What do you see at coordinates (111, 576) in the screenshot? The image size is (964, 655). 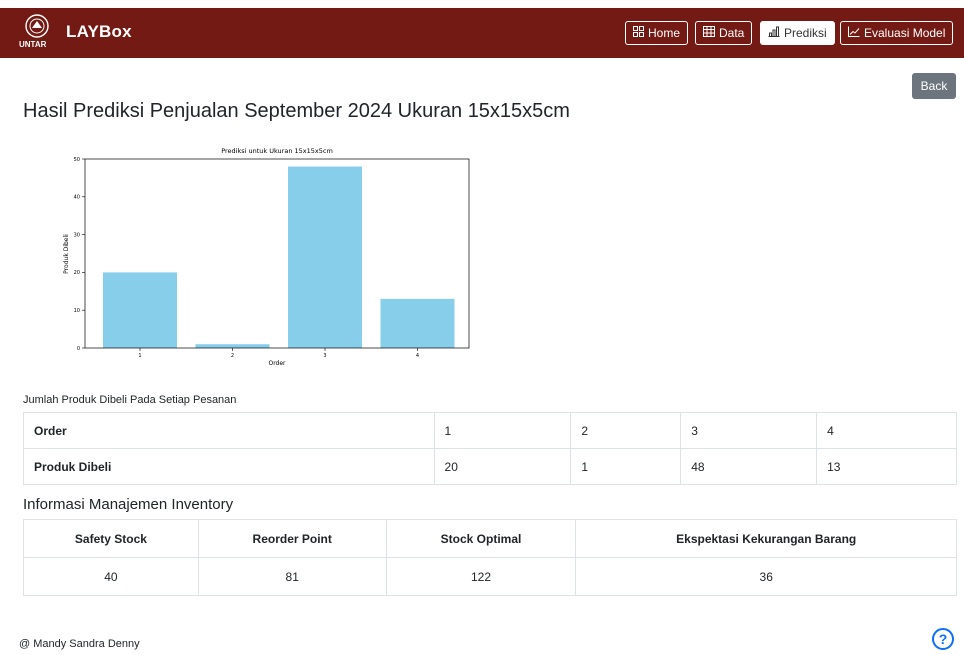 I see `safety-stock-value: 40` at bounding box center [111, 576].